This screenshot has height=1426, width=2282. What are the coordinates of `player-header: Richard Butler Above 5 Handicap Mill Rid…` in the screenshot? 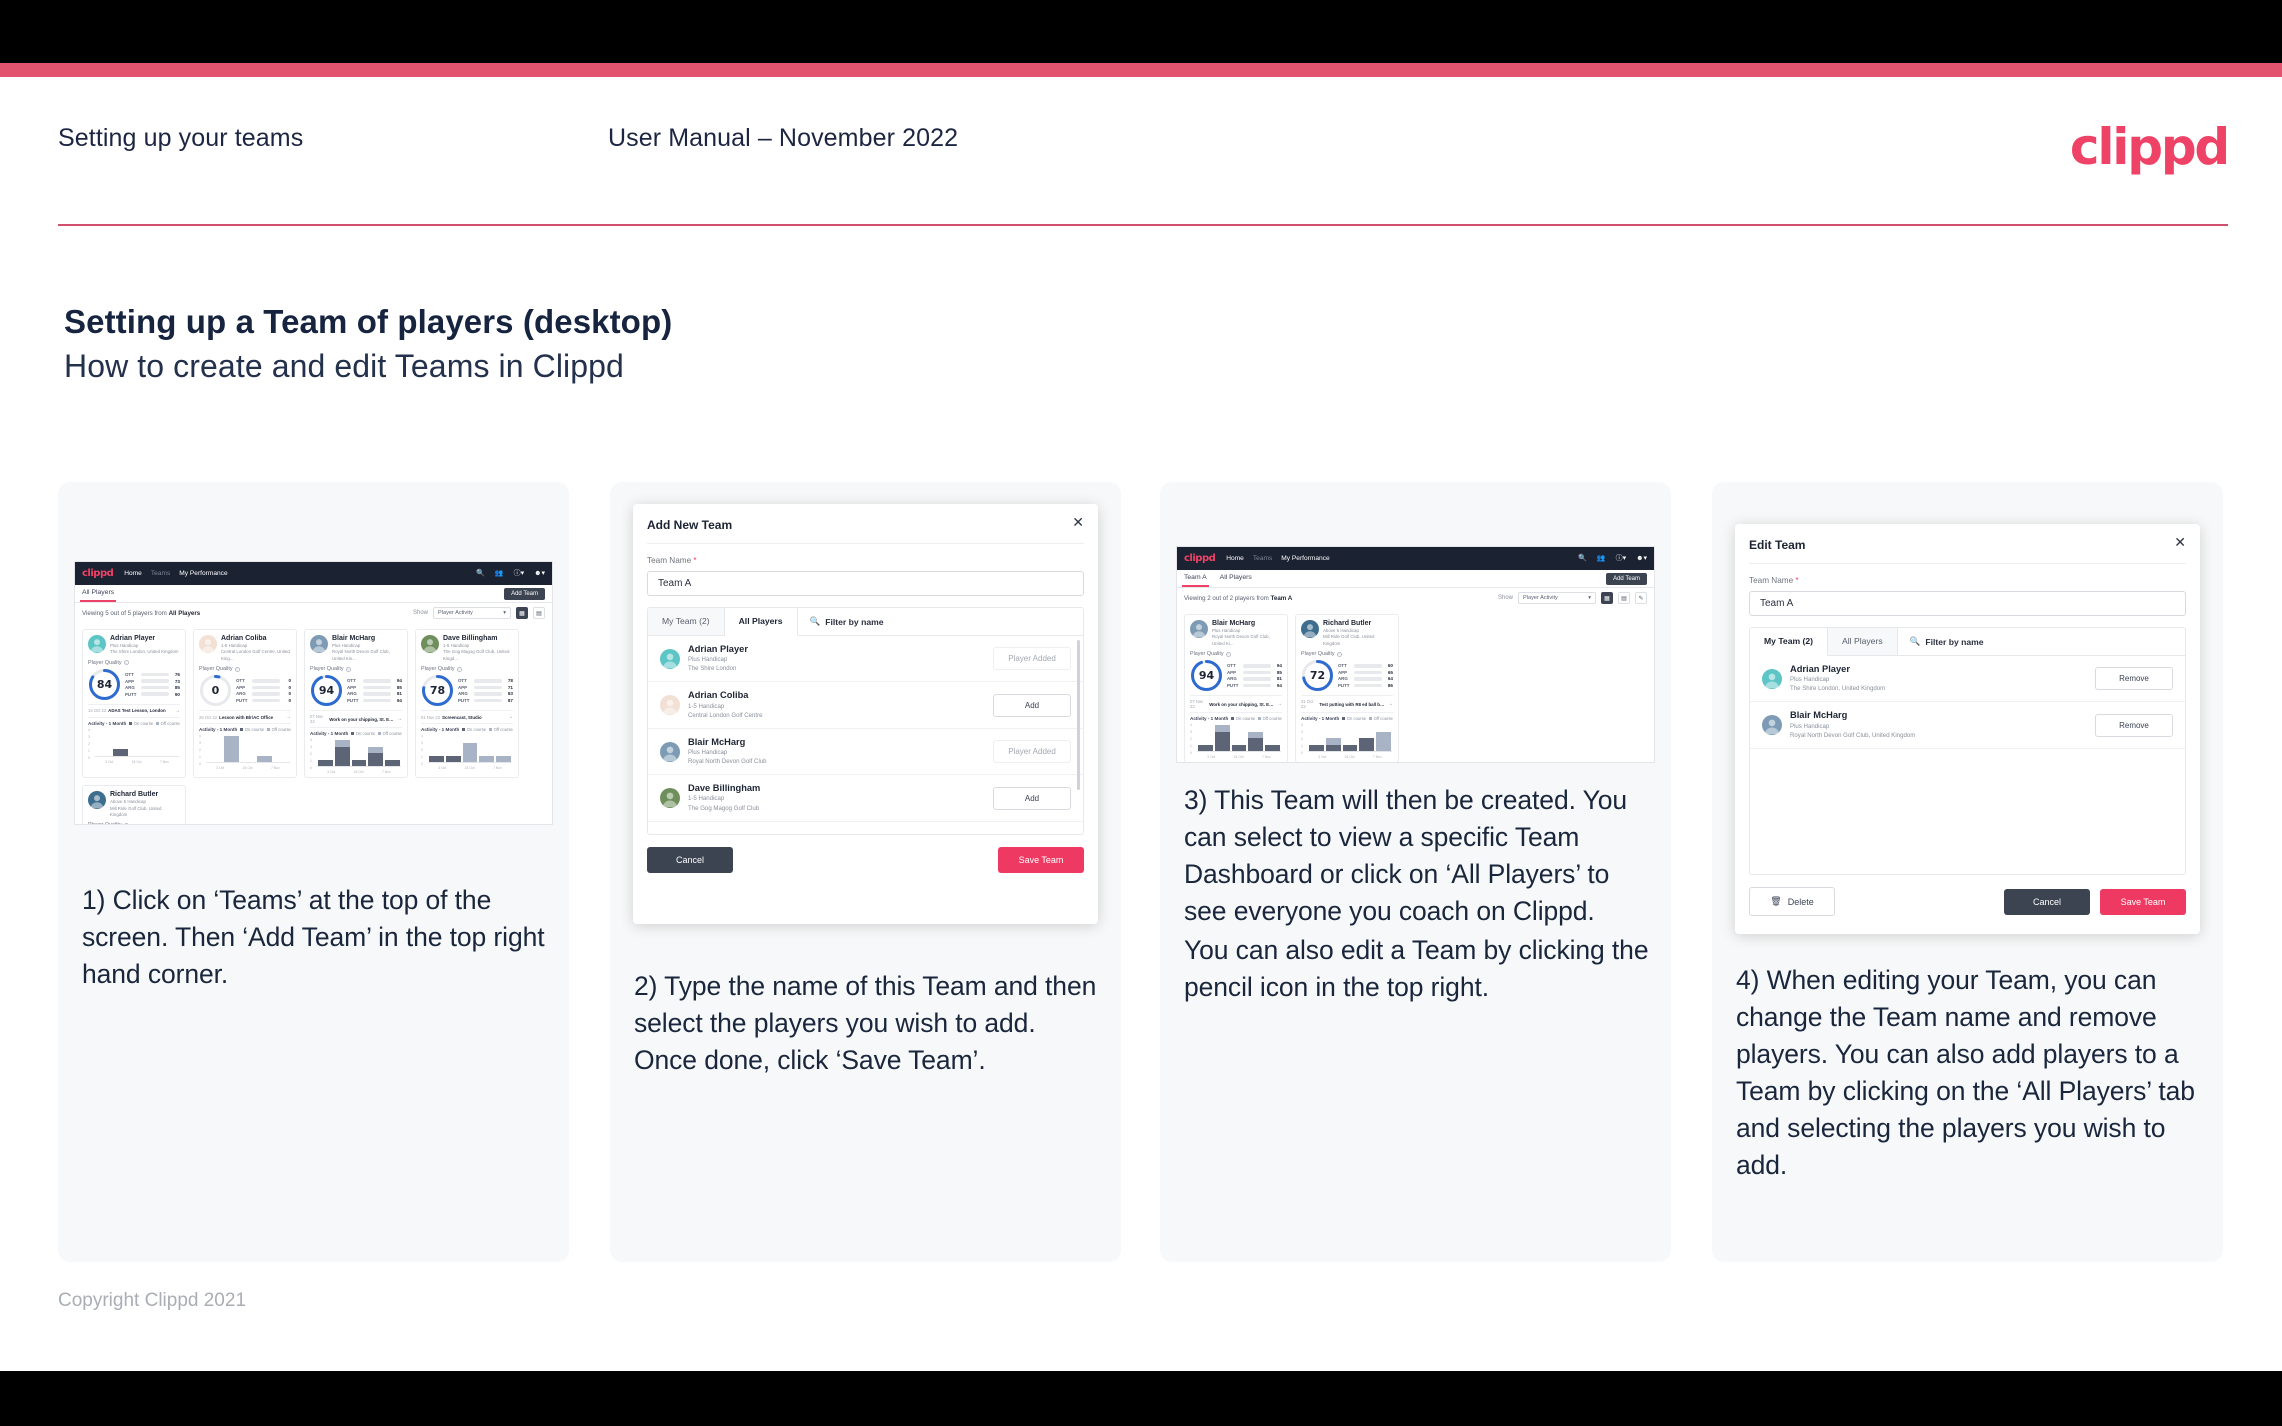 It's located at (1347, 633).